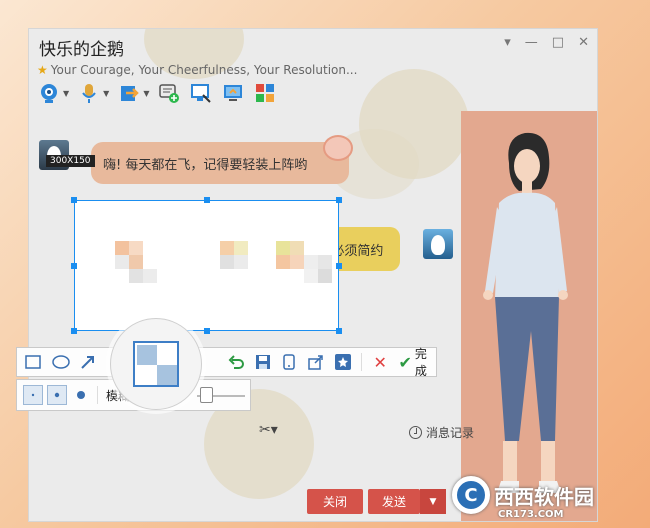 The height and width of the screenshot is (528, 650). What do you see at coordinates (206, 265) in the screenshot?
I see `screenshot-selection-area` at bounding box center [206, 265].